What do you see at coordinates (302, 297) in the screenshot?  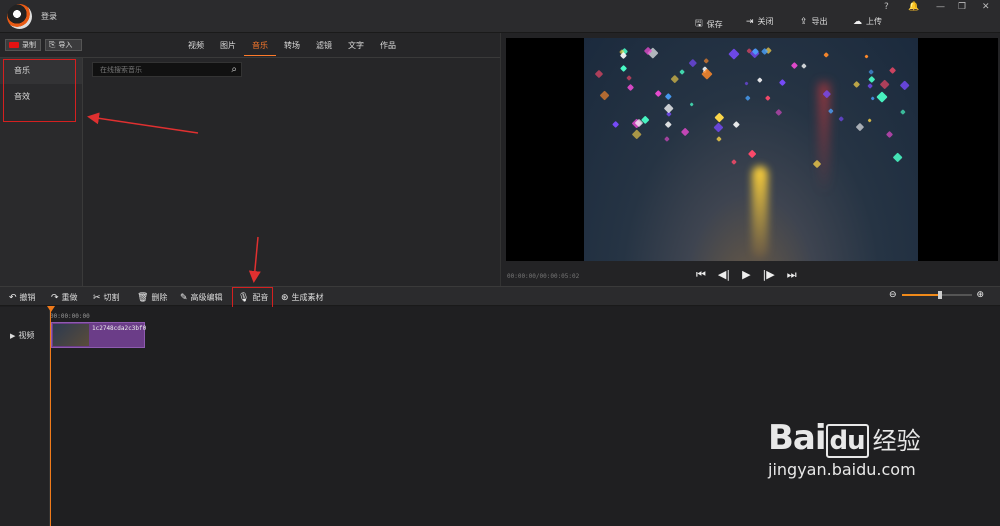 I see `generate-material-button: ⊛ 生成素材` at bounding box center [302, 297].